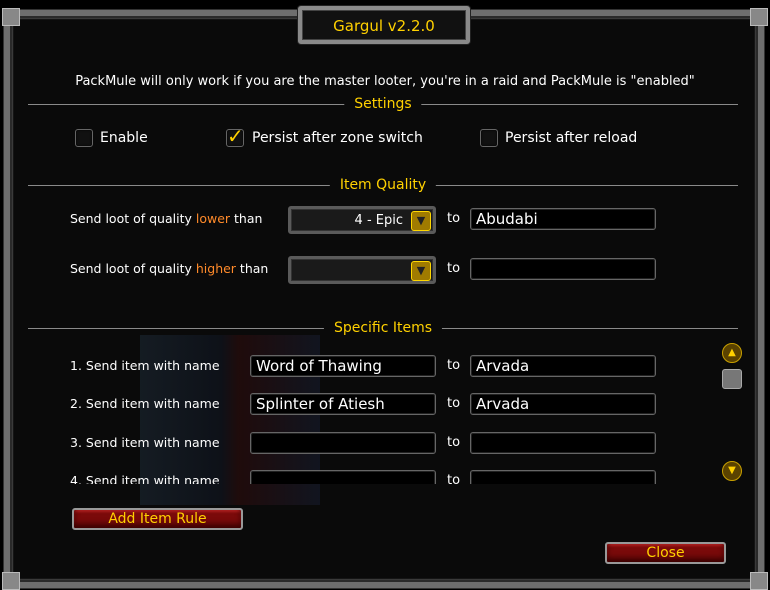 This screenshot has height=590, width=770. Describe the element at coordinates (157, 519) in the screenshot. I see `add-item-rule-button: Add Item Rule` at that location.